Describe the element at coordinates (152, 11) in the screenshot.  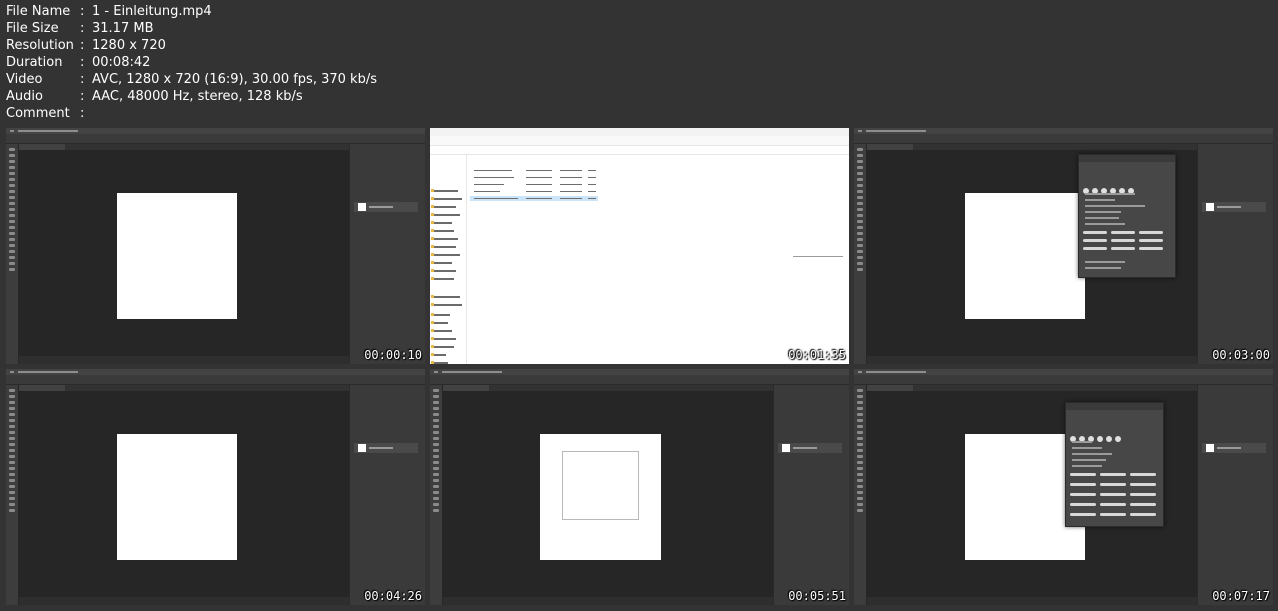
I see `info-value: 1 - Einleitung.mp4` at that location.